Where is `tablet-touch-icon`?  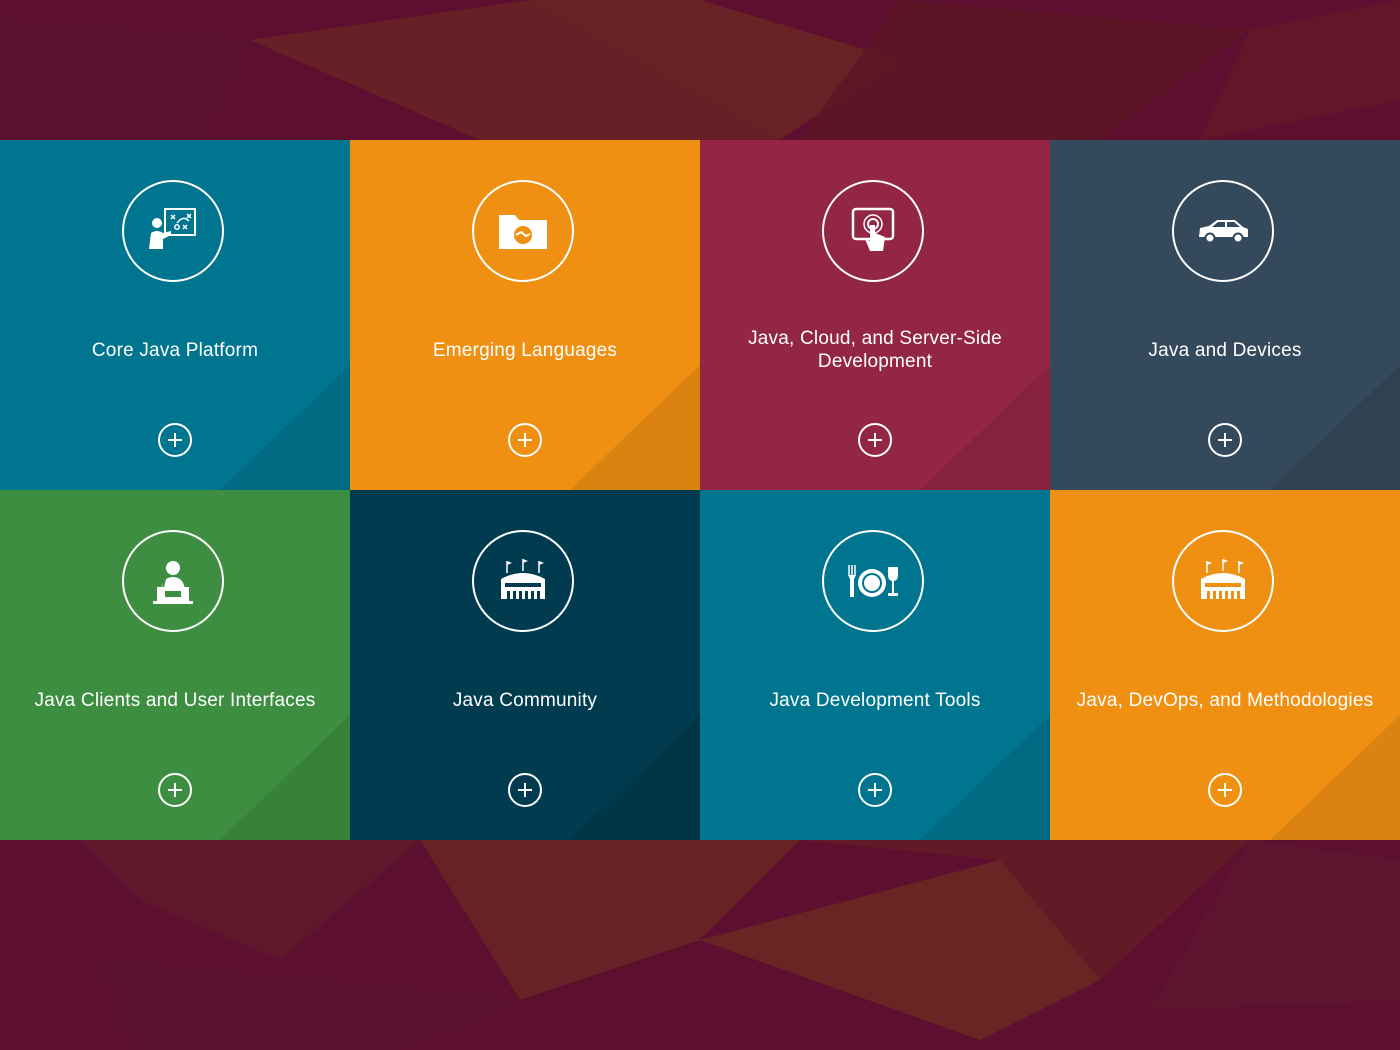 tablet-touch-icon is located at coordinates (873, 231).